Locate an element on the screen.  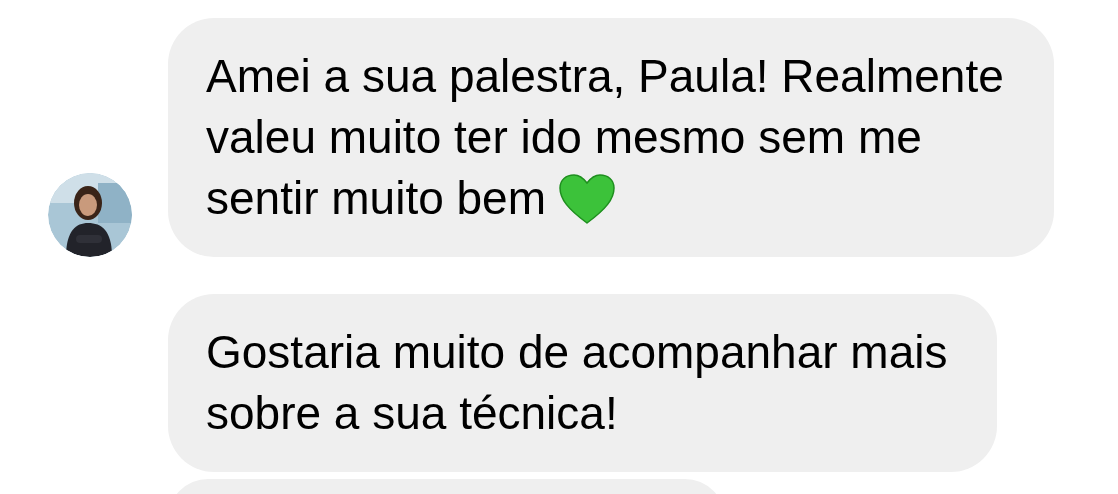
message-text: sentir muito bem is located at coordinates (376, 198).